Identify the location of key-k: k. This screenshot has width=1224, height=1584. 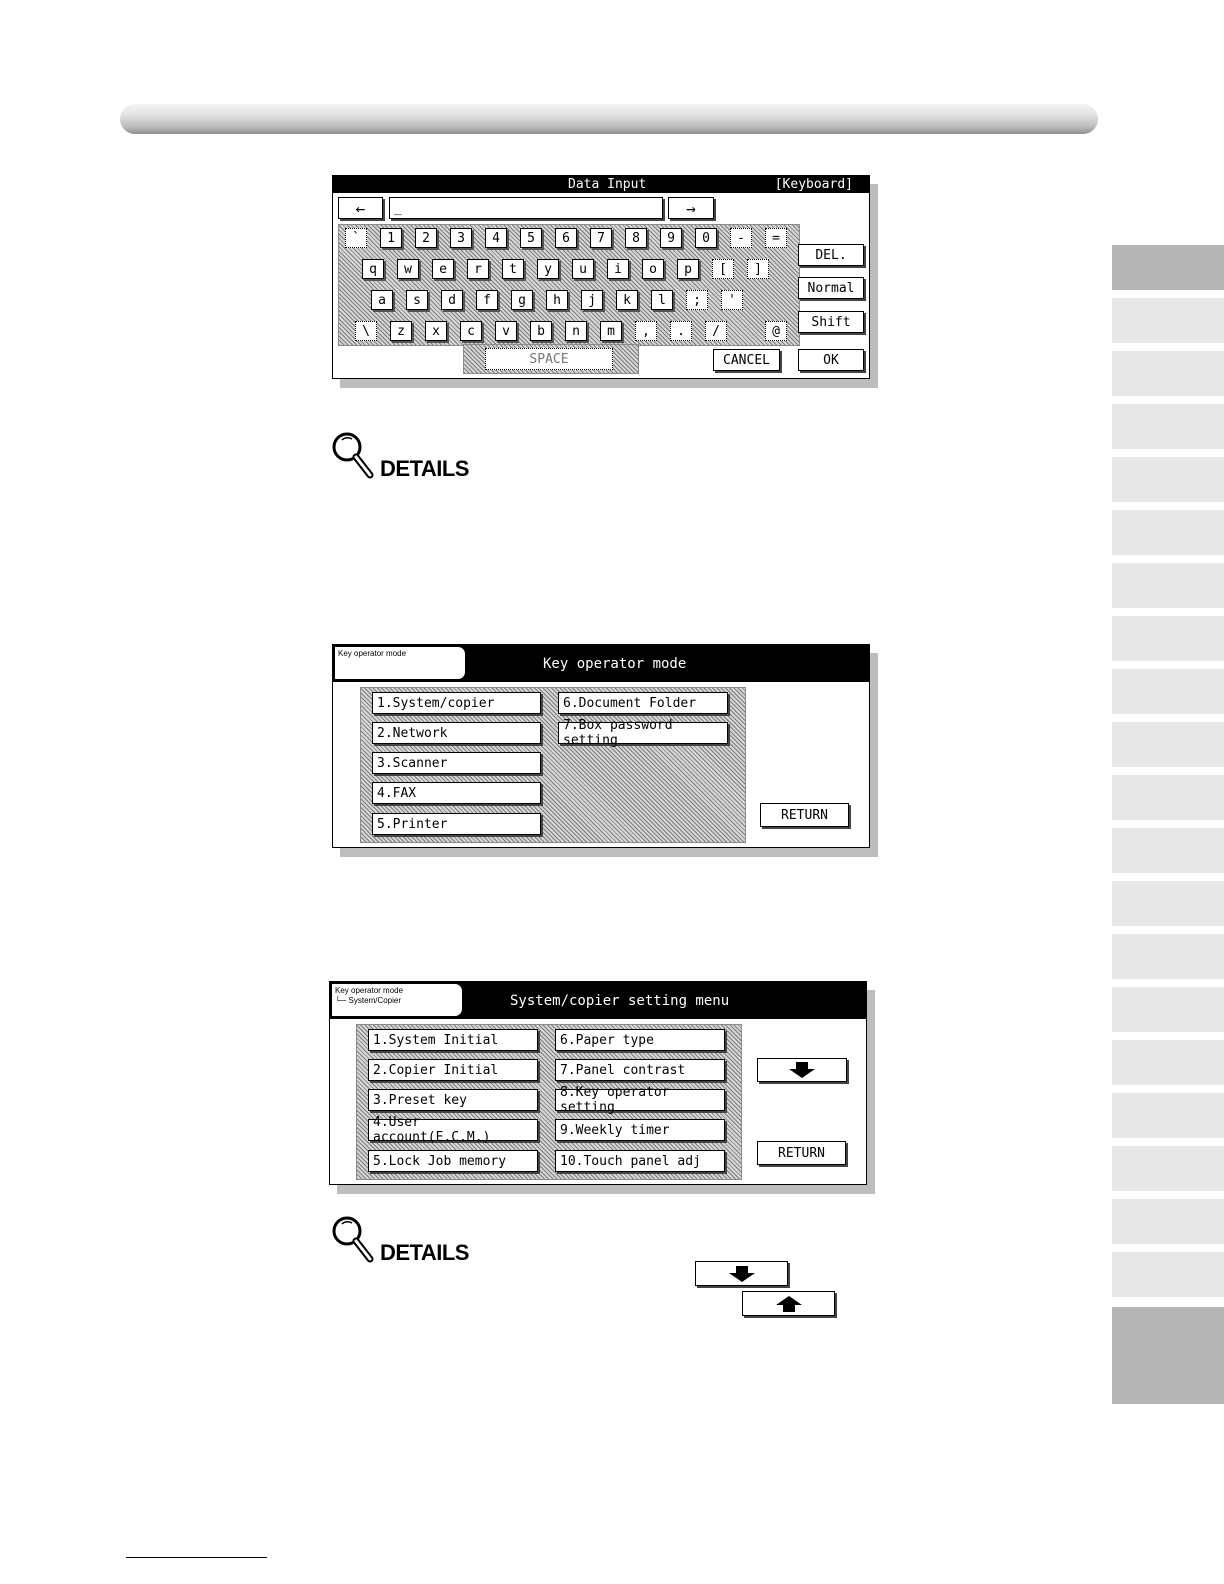
(627, 300).